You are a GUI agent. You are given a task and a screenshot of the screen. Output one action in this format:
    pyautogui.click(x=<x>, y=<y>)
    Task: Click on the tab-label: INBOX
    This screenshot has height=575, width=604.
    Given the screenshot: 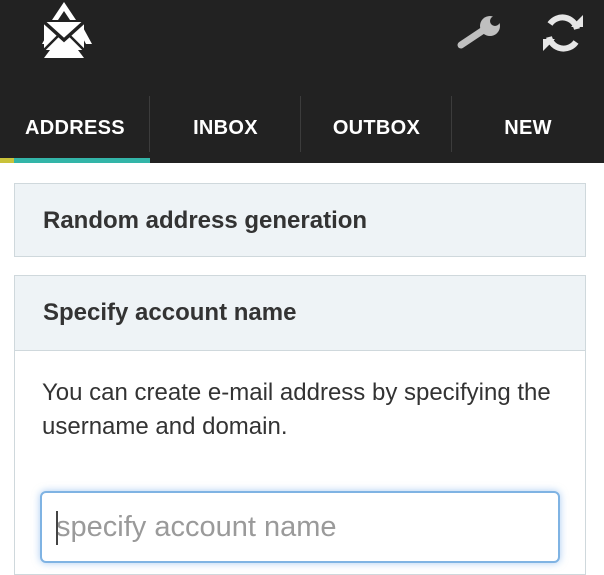 What is the action you would take?
    pyautogui.click(x=225, y=127)
    